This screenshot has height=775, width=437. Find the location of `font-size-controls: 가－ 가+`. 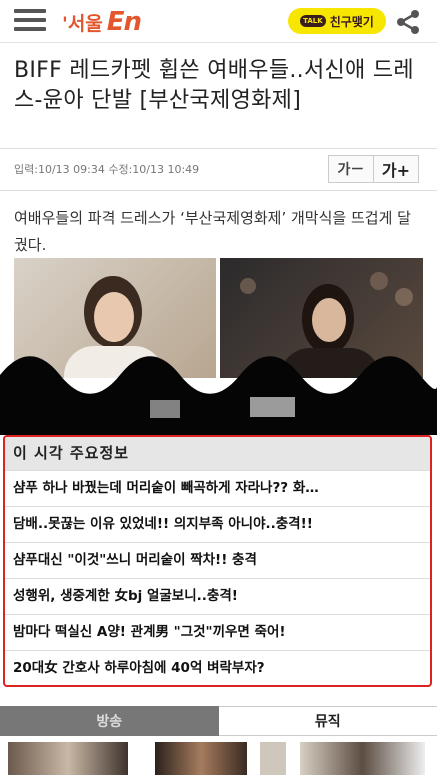

font-size-controls: 가－ 가+ is located at coordinates (373, 169).